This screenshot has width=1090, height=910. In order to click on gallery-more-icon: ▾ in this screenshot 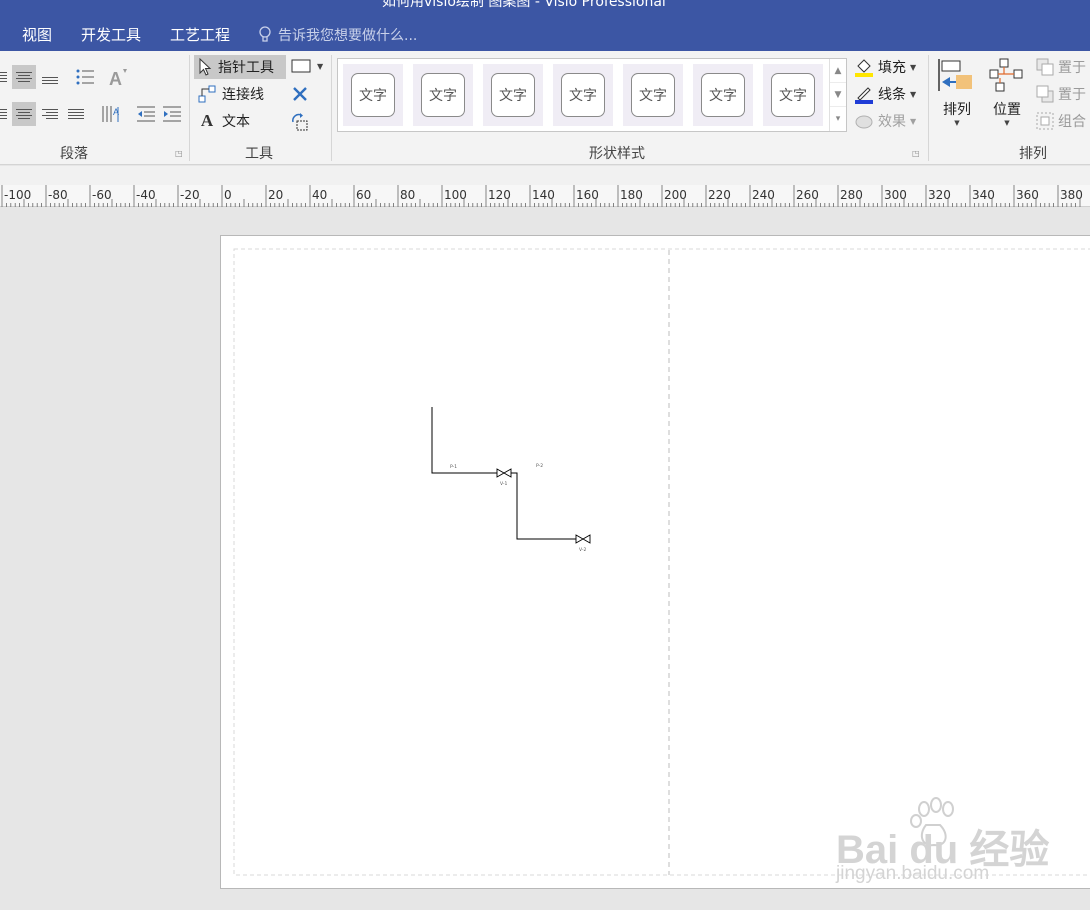, I will do `click(838, 119)`.